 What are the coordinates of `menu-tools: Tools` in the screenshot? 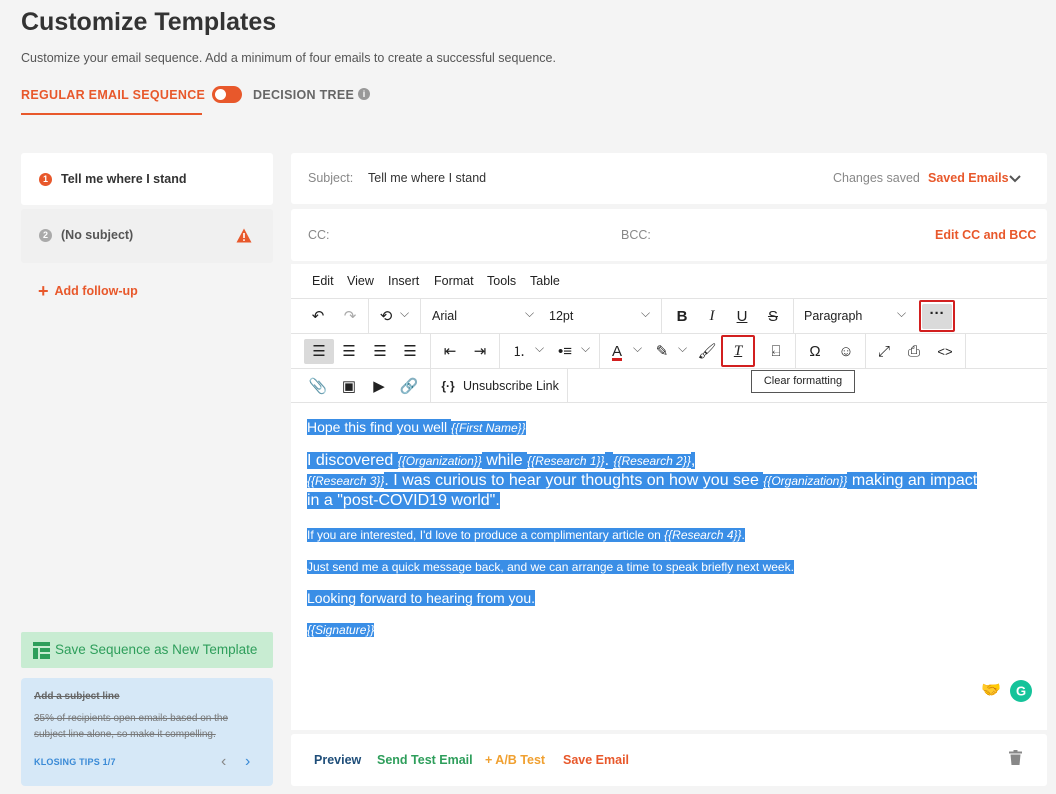 It's located at (501, 281).